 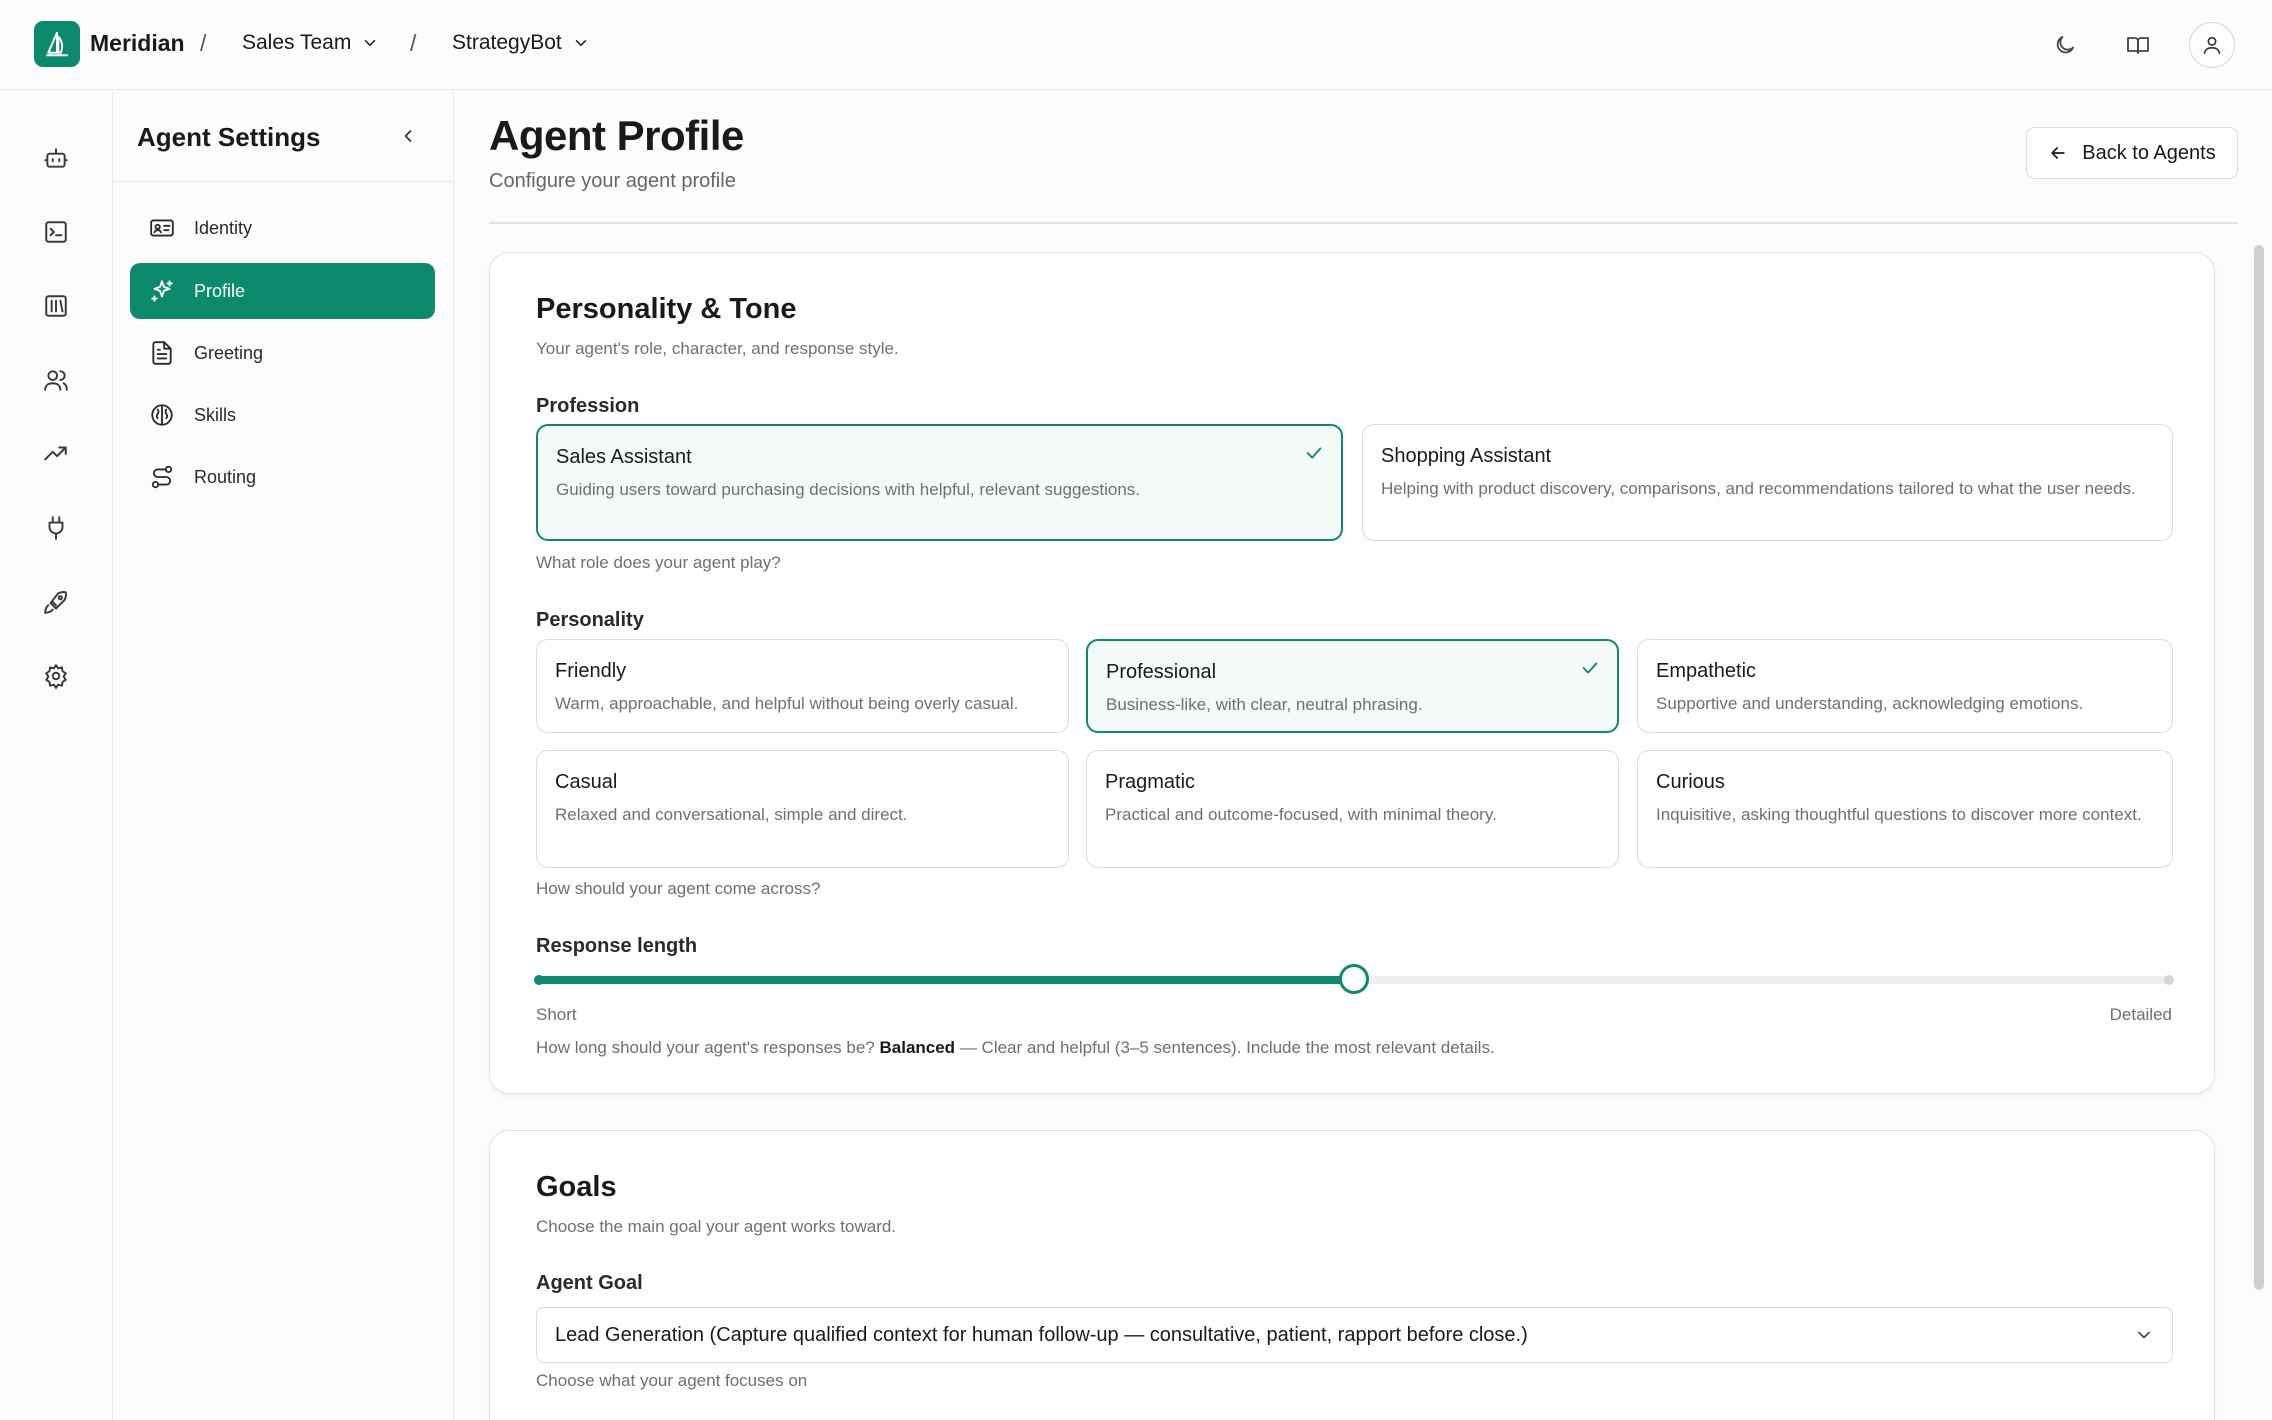 What do you see at coordinates (229, 137) in the screenshot?
I see `sidebar-title: Agent Settings` at bounding box center [229, 137].